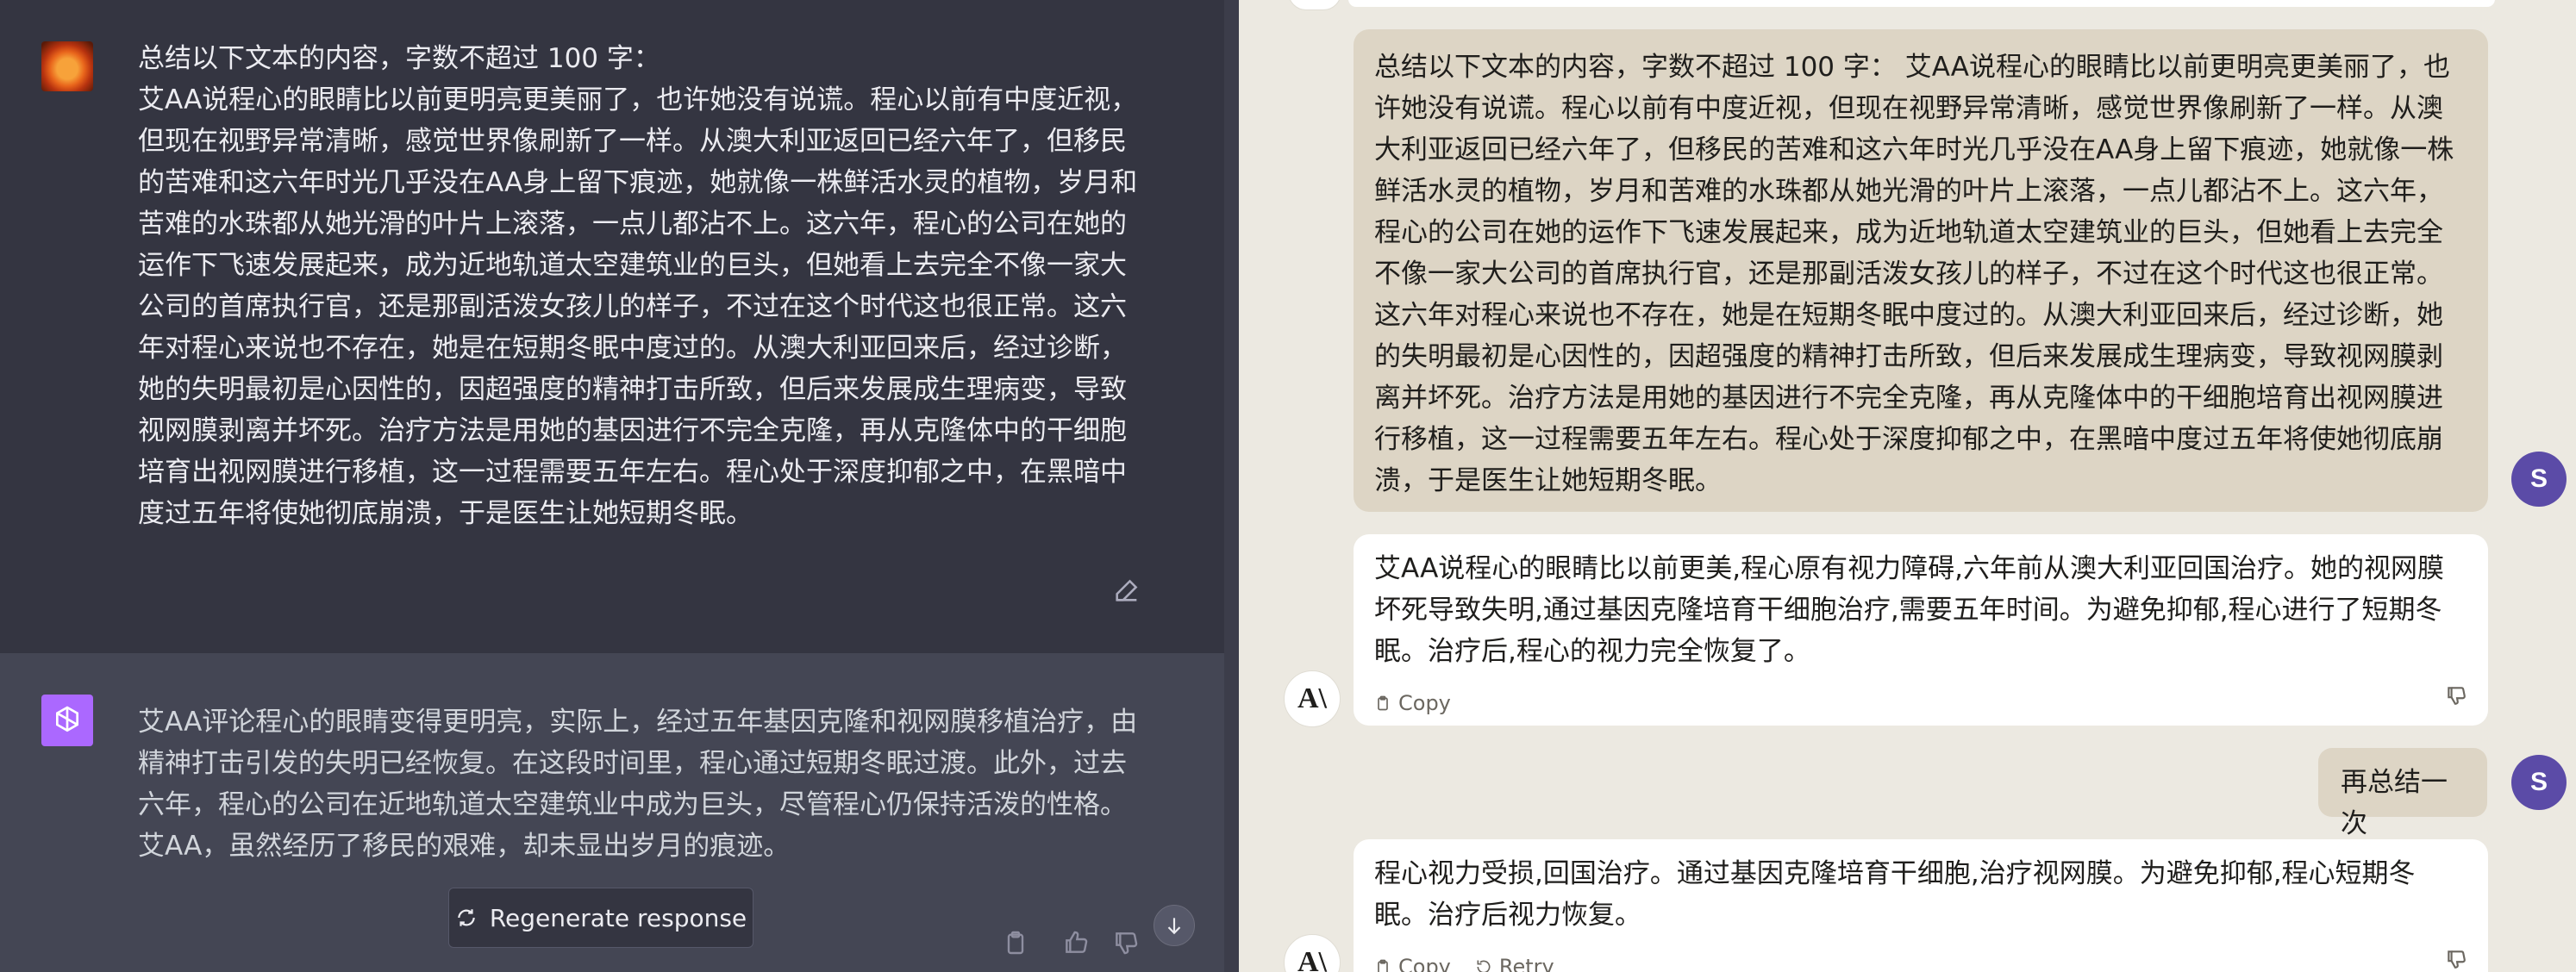 The width and height of the screenshot is (2576, 972). I want to click on retry-button: Retry, so click(1514, 959).